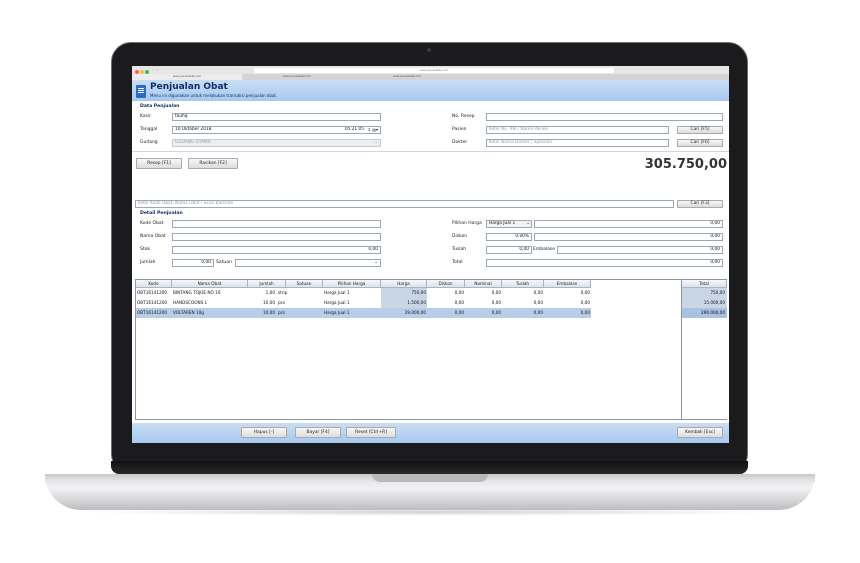  I want to click on column-header: Pilihan Harga, so click(352, 284).